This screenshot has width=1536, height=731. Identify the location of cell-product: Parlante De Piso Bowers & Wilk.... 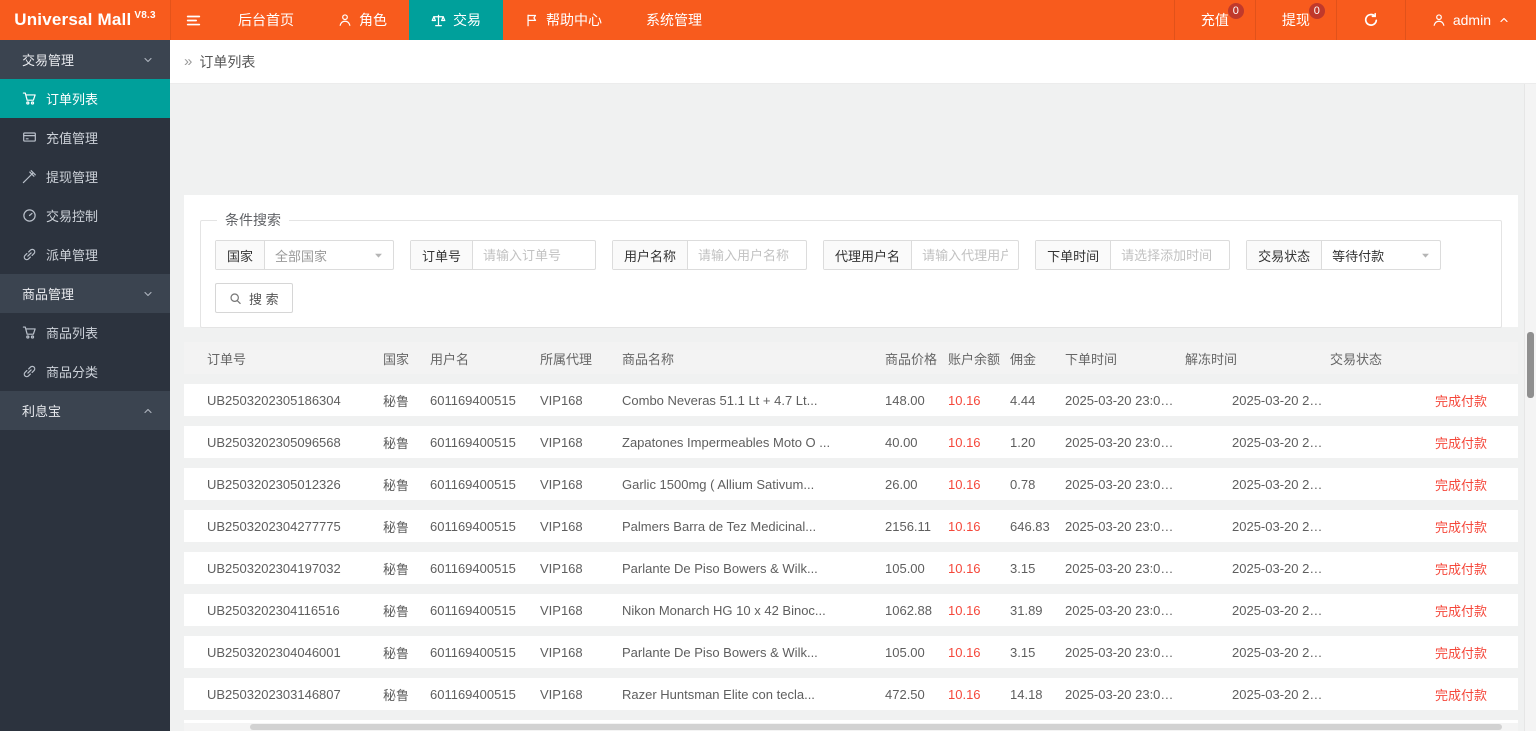
(720, 652).